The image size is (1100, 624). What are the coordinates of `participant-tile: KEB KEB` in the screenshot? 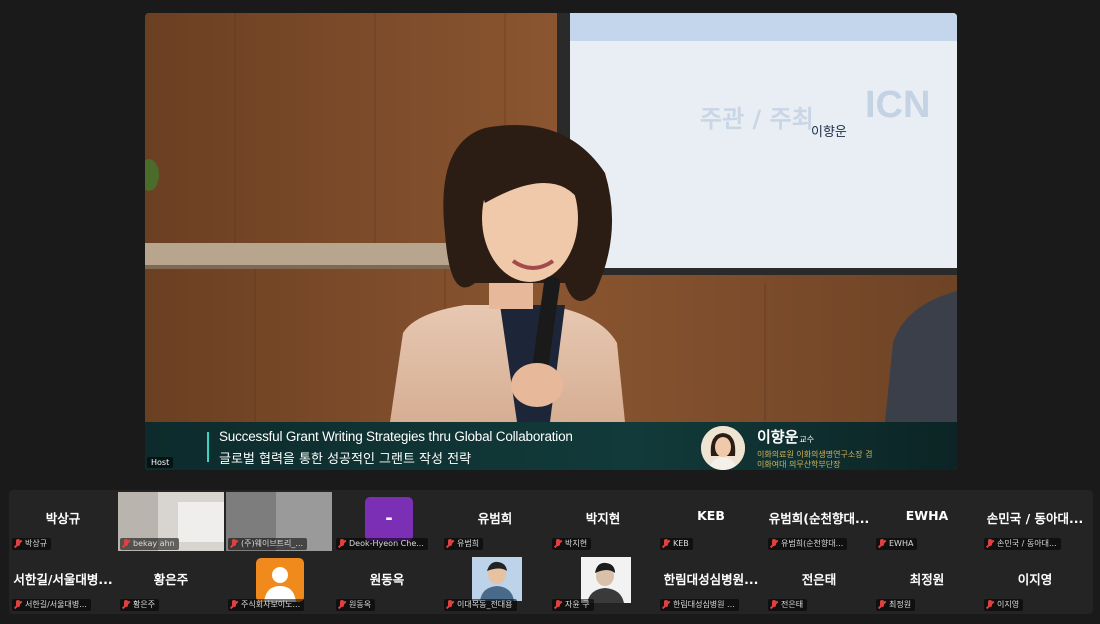 It's located at (711, 521).